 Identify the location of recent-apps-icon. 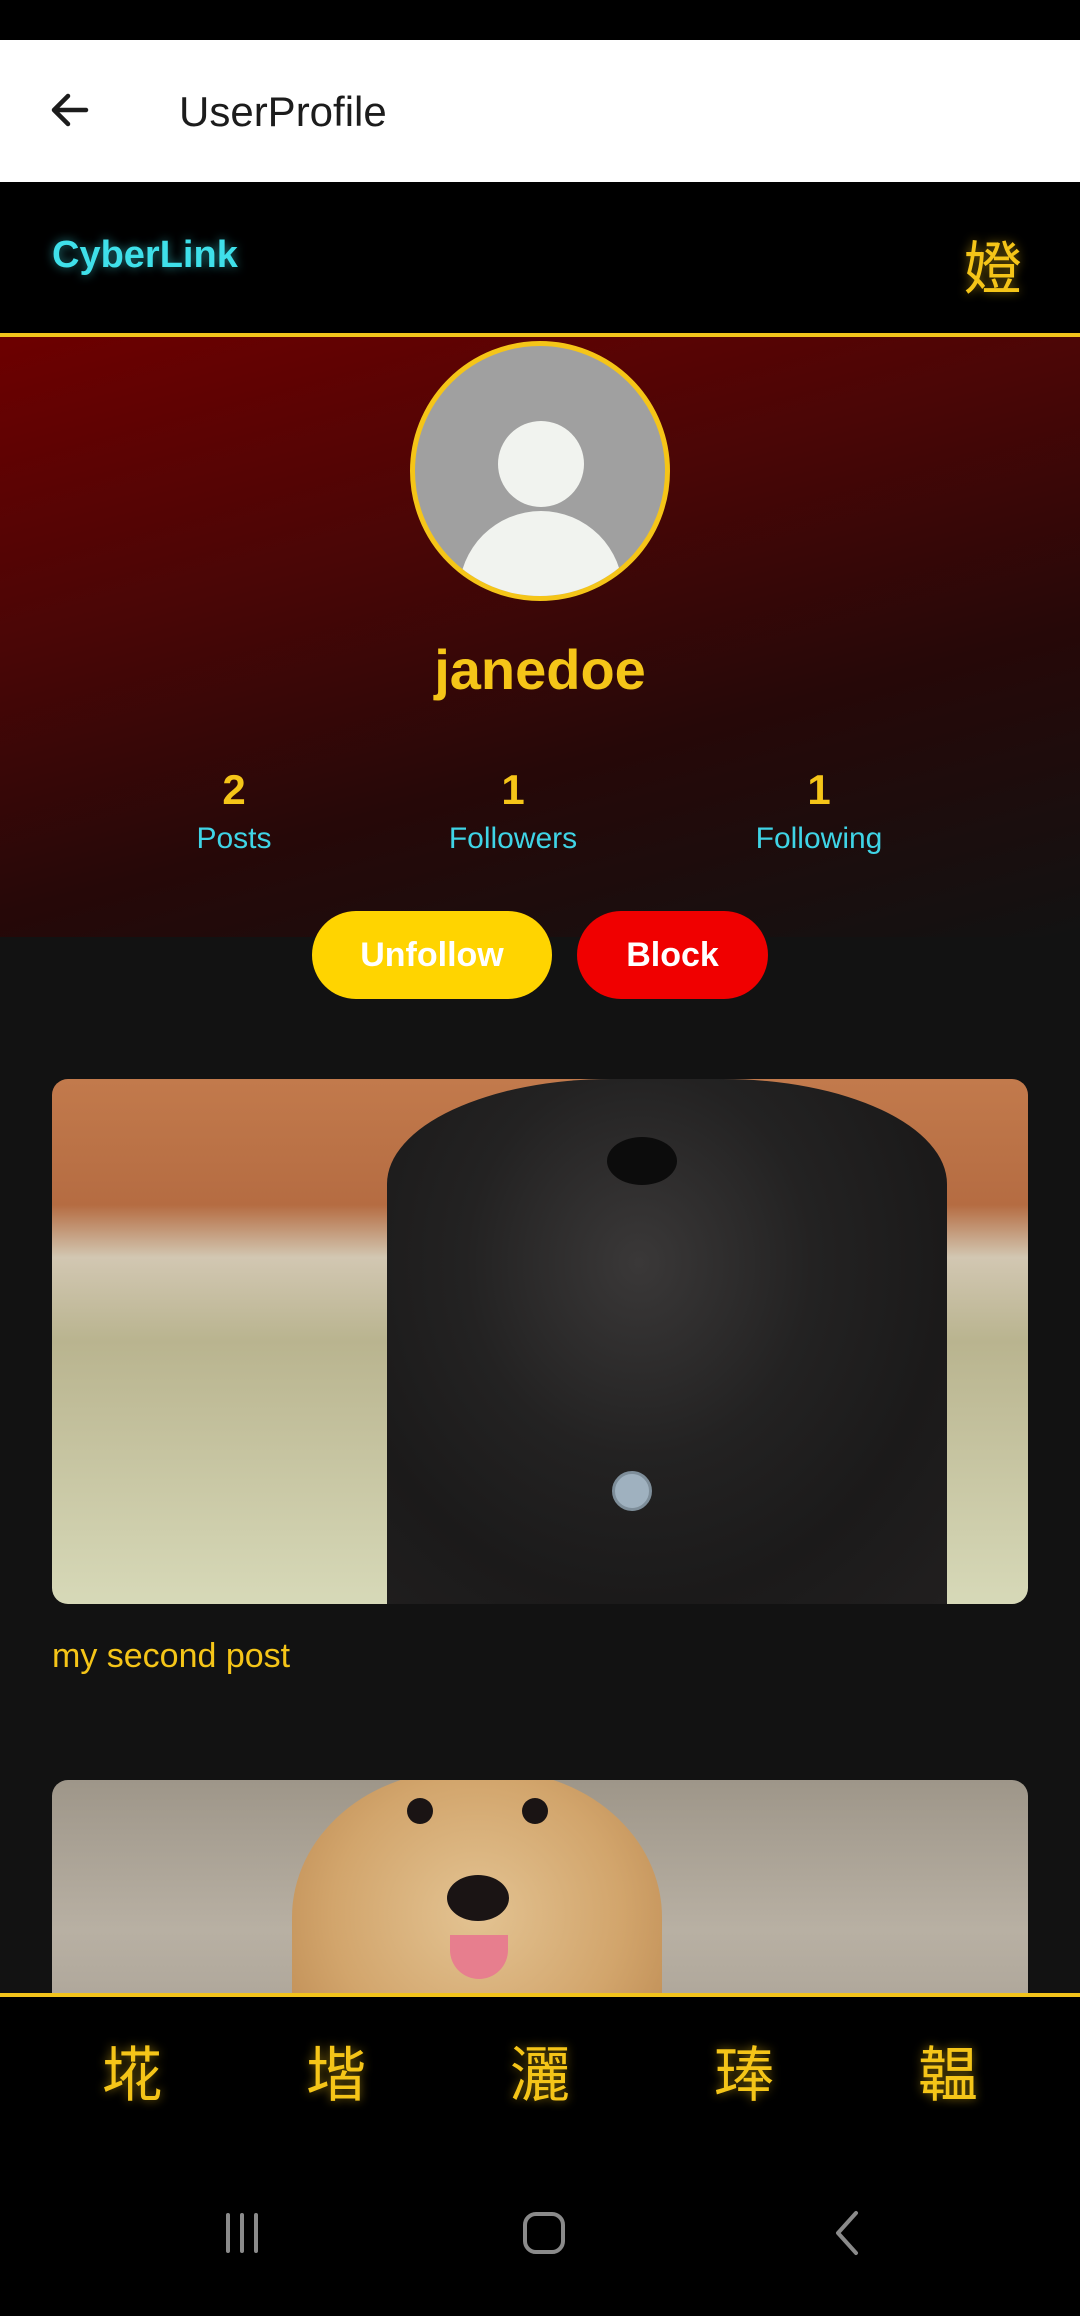
(242, 2233).